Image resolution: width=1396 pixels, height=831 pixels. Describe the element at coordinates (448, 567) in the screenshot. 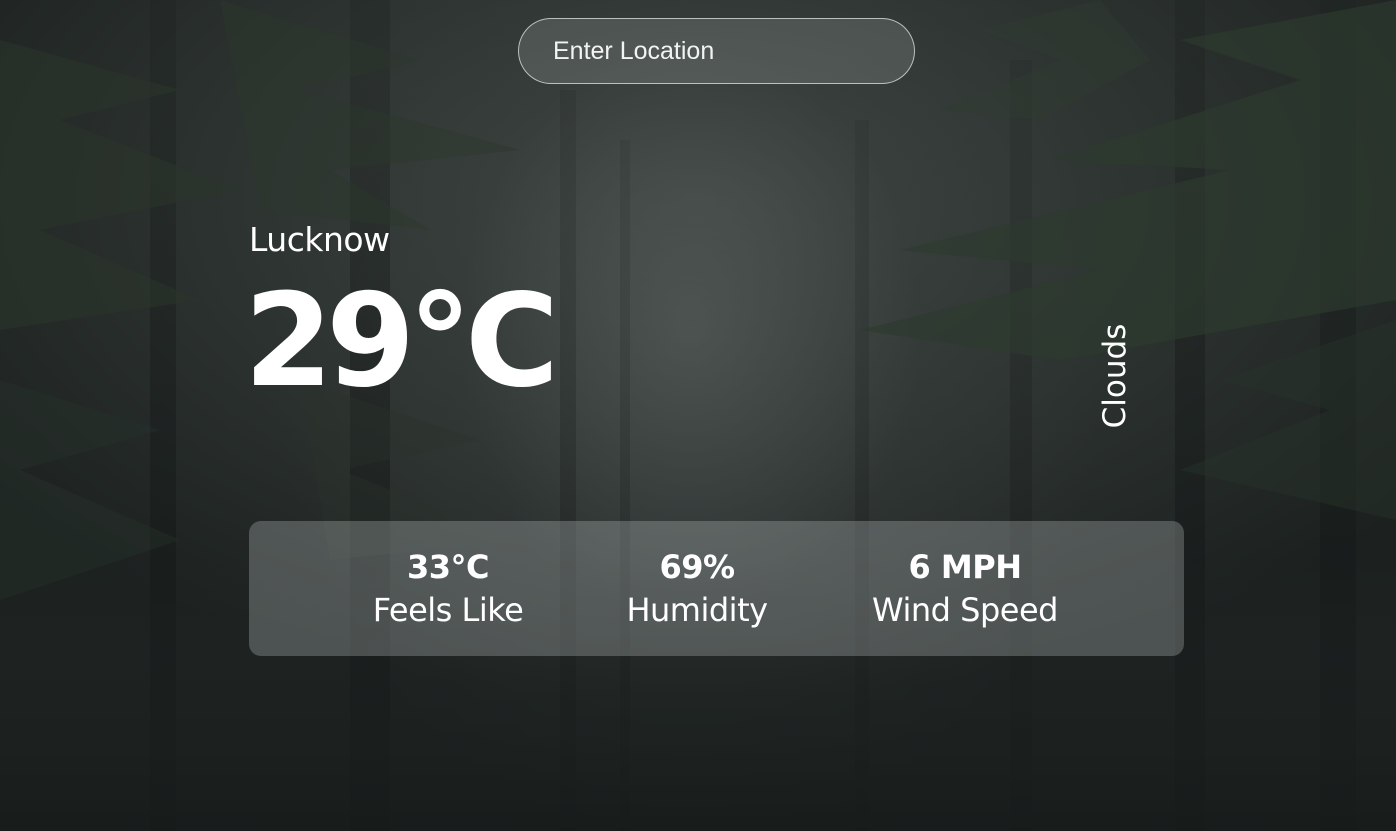

I see `feels-like-value: 33°C` at that location.